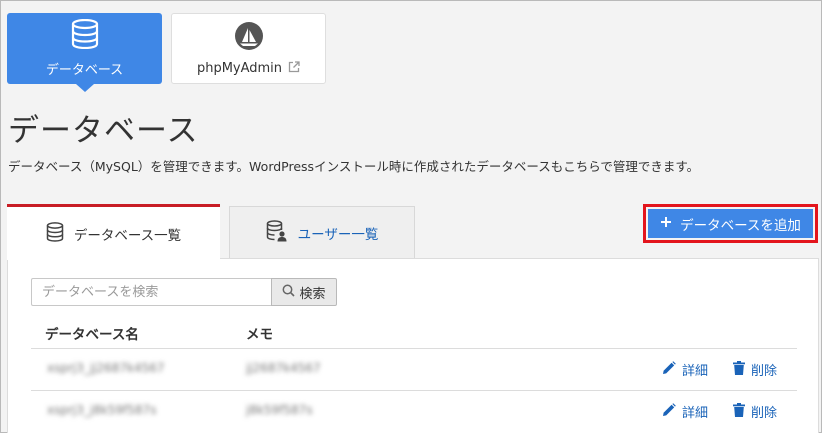 The height and width of the screenshot is (433, 822). What do you see at coordinates (127, 235) in the screenshot?
I see `tab-database-list-label: データベース一覧` at bounding box center [127, 235].